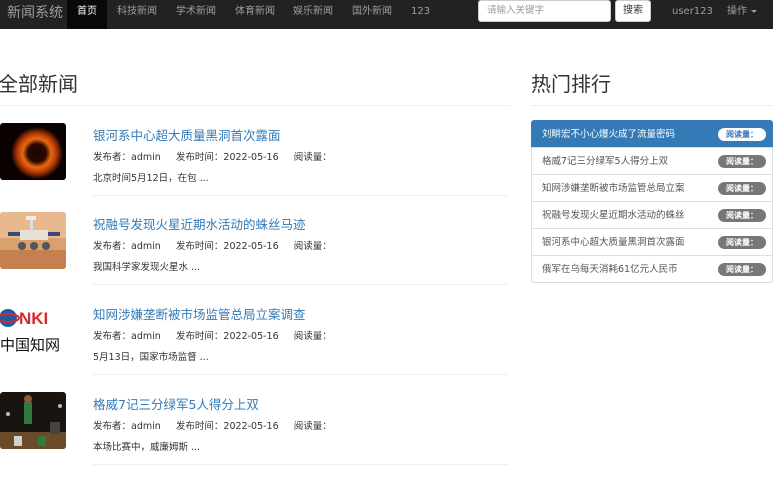 This screenshot has height=482, width=773. What do you see at coordinates (313, 14) in the screenshot?
I see `nav-item-entertainment: 娱乐新闻` at bounding box center [313, 14].